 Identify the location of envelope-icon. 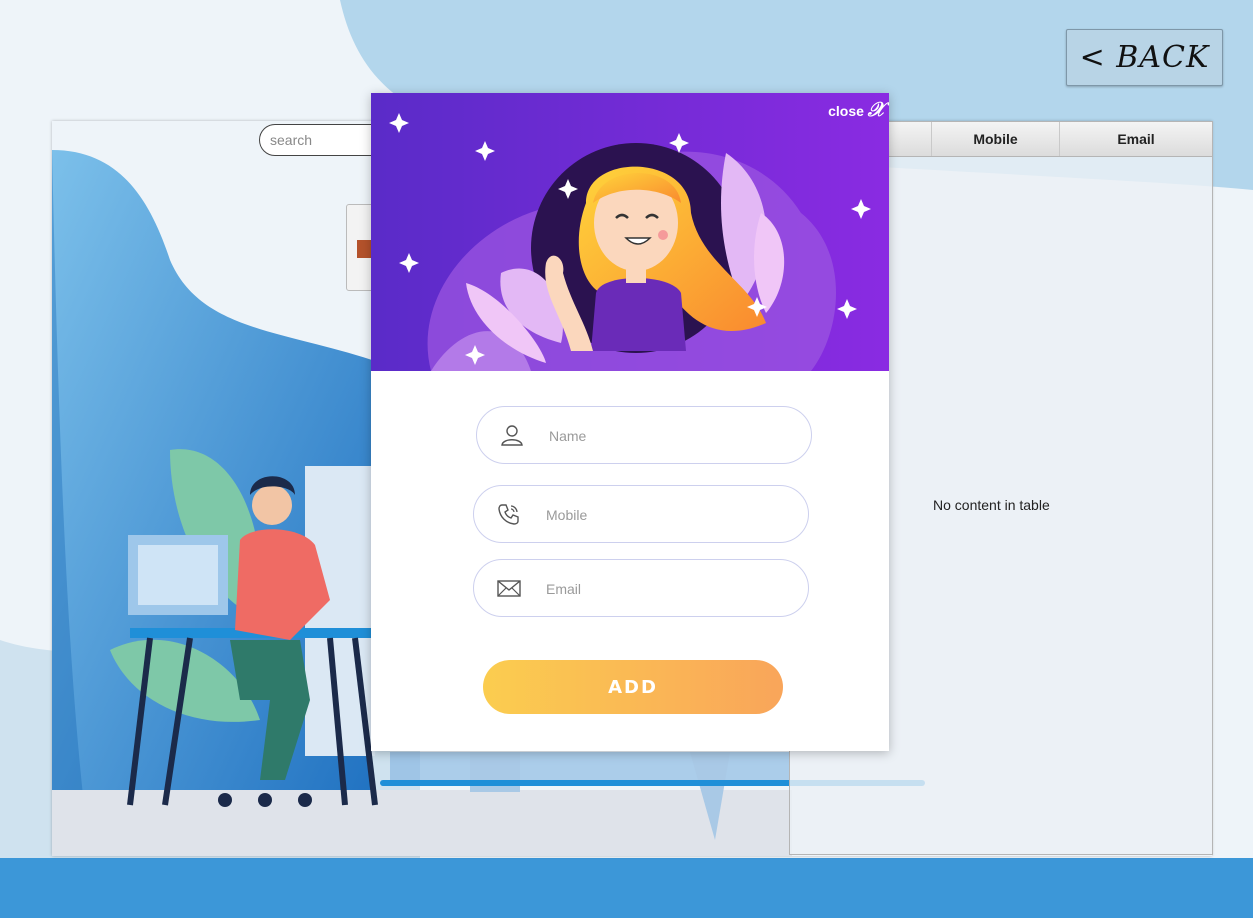
(509, 588).